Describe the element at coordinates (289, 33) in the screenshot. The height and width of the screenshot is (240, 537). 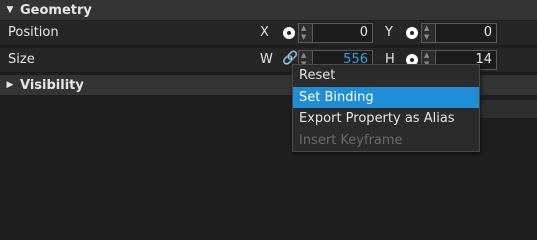
I see `x-keyframe-icon` at that location.